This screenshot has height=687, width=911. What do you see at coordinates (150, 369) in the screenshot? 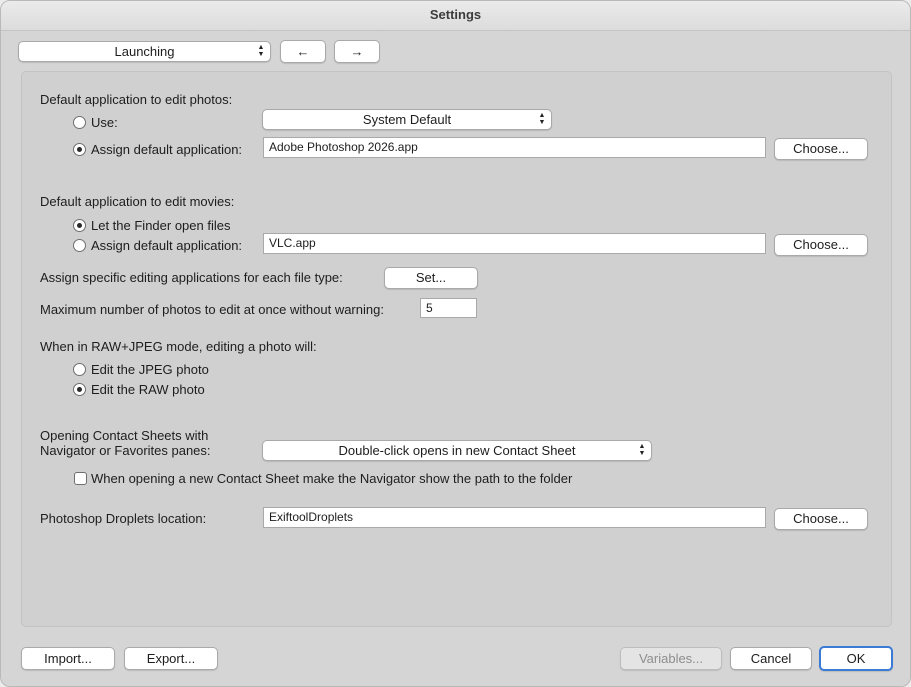
I see `rawjpeg-jpeg-label: Edit the JPEG photo` at bounding box center [150, 369].